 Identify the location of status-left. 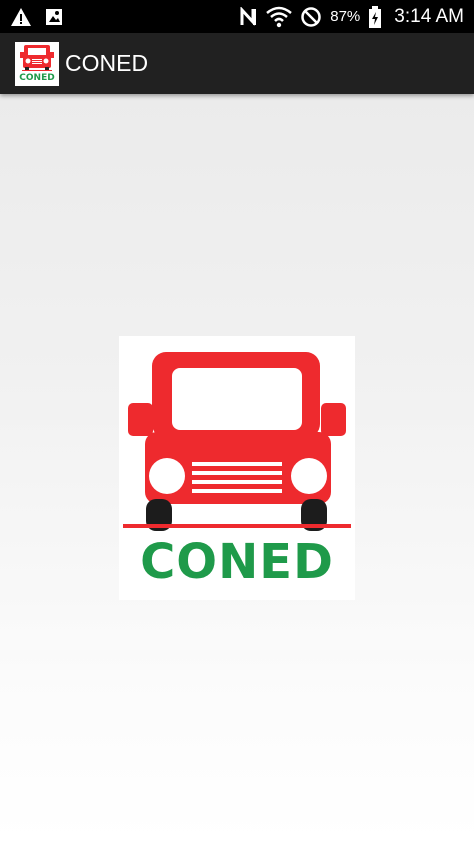
(37, 17).